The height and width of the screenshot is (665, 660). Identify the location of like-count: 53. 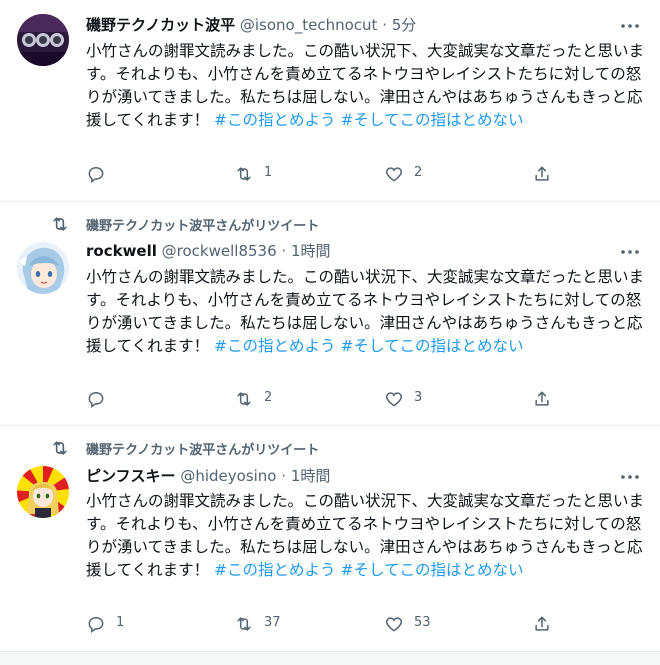
(422, 622).